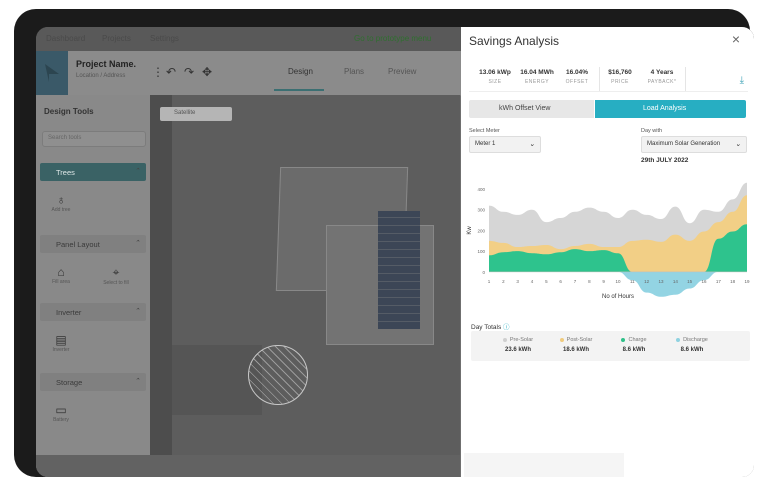 The height and width of the screenshot is (486, 765). What do you see at coordinates (207, 72) in the screenshot?
I see `pan-icon: ✥` at bounding box center [207, 72].